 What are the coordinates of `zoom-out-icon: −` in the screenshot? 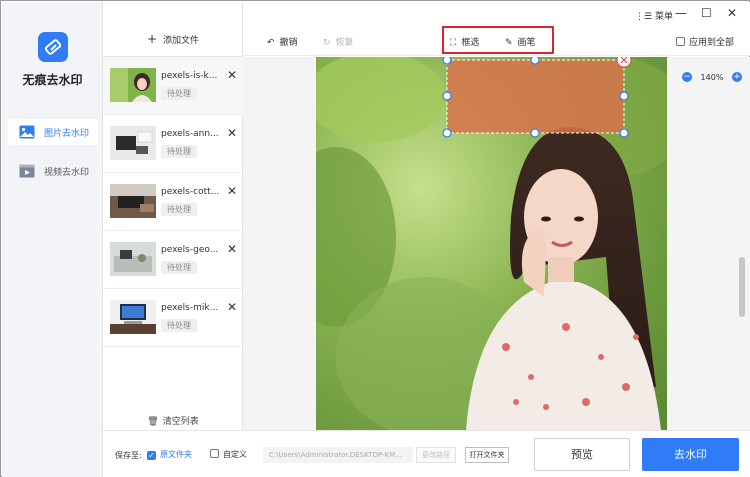 It's located at (687, 77).